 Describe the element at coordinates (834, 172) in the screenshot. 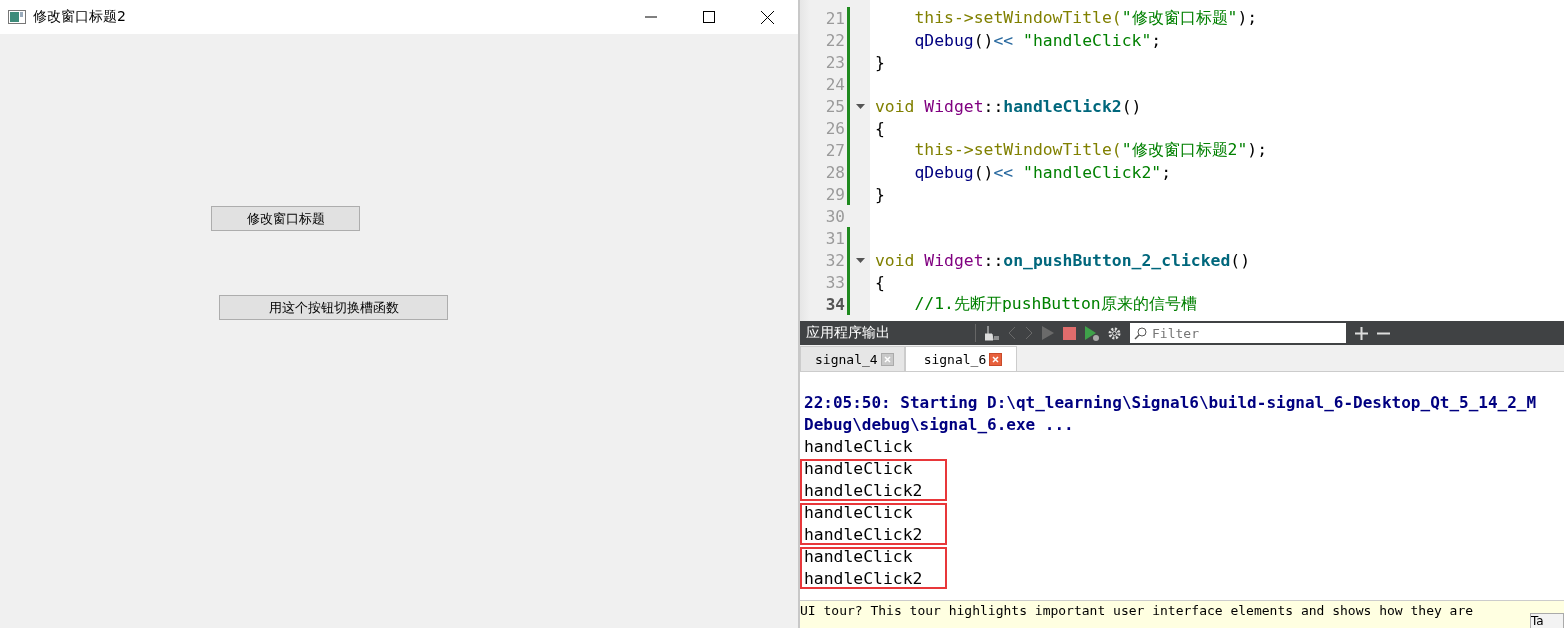

I see `line-number: 28` at that location.